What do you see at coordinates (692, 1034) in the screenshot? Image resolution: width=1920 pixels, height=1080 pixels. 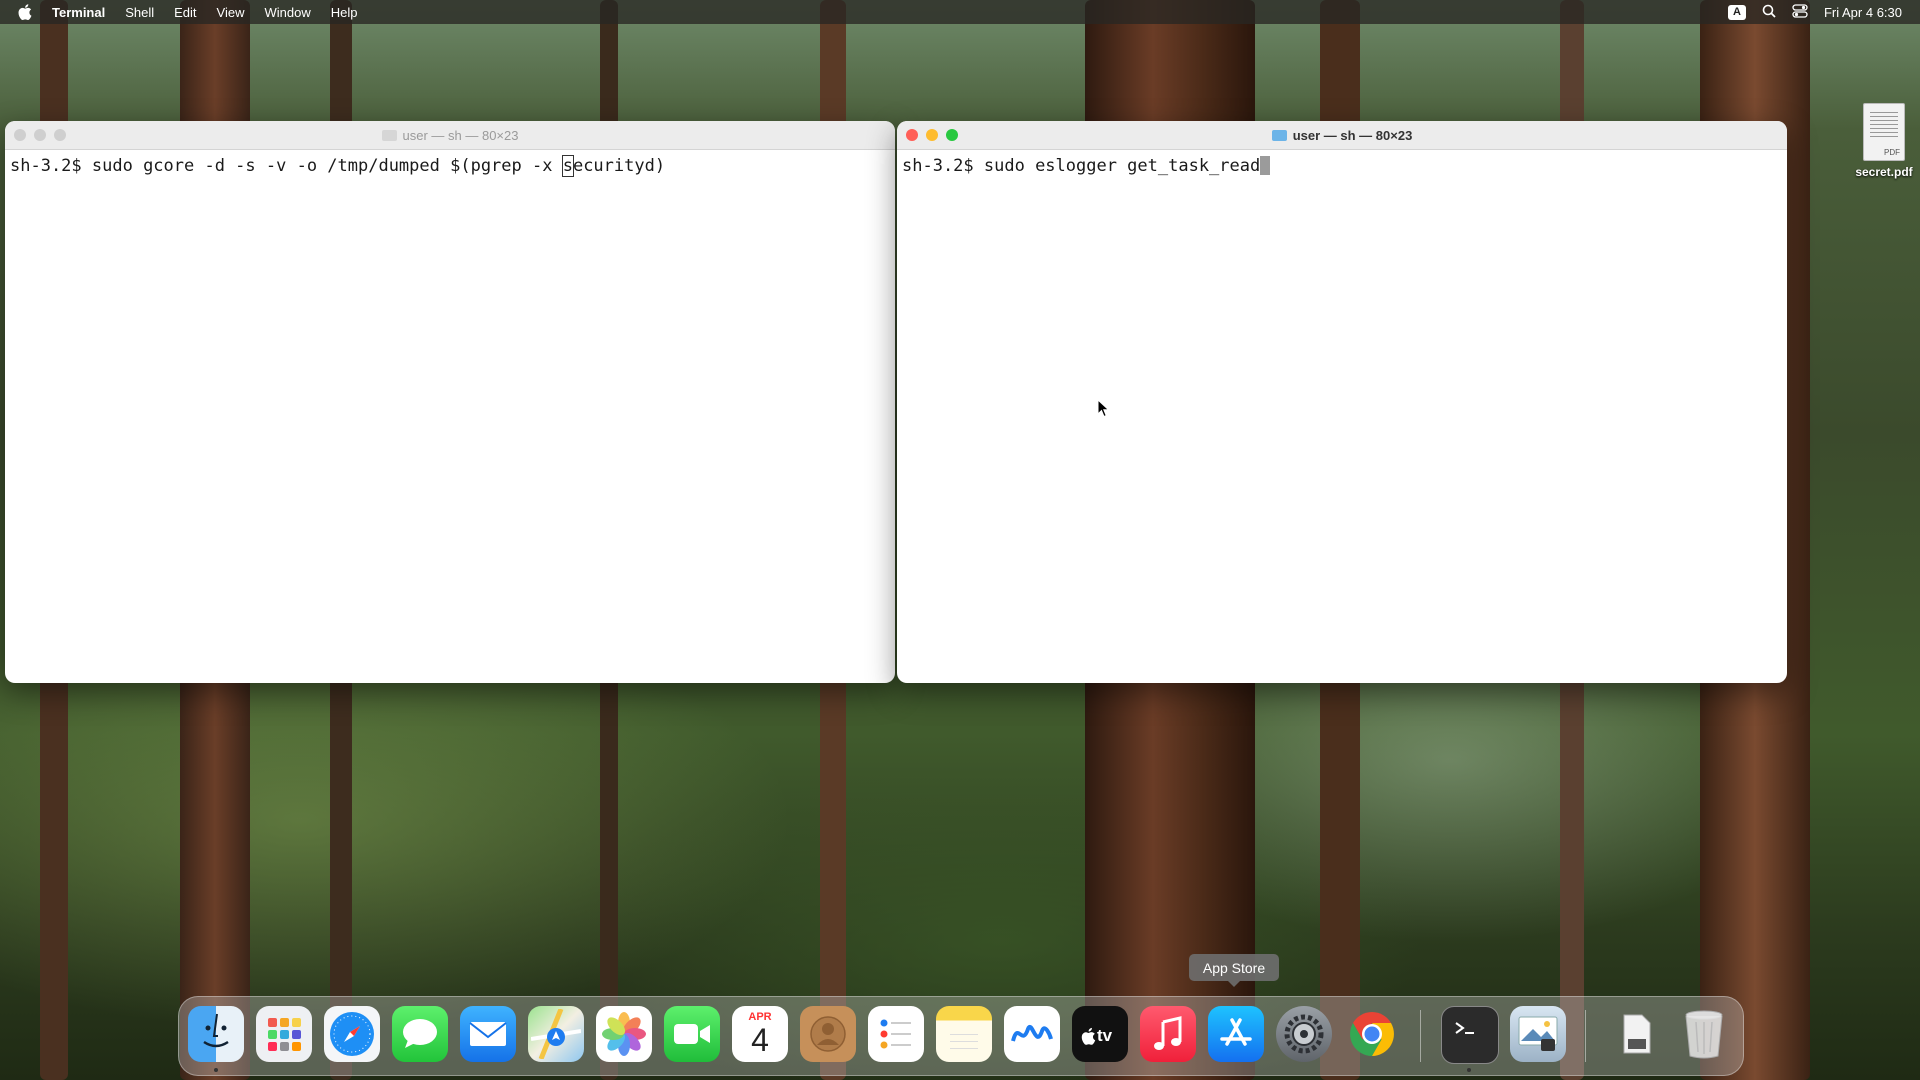 I see `facetime-icon` at bounding box center [692, 1034].